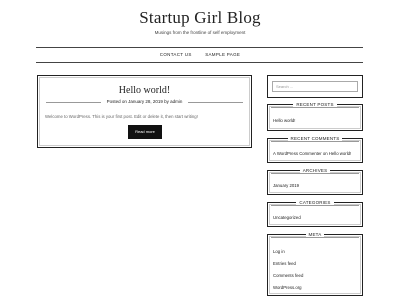 The image size is (400, 300). I want to click on site-title: Startup Girl Blog, so click(200, 18).